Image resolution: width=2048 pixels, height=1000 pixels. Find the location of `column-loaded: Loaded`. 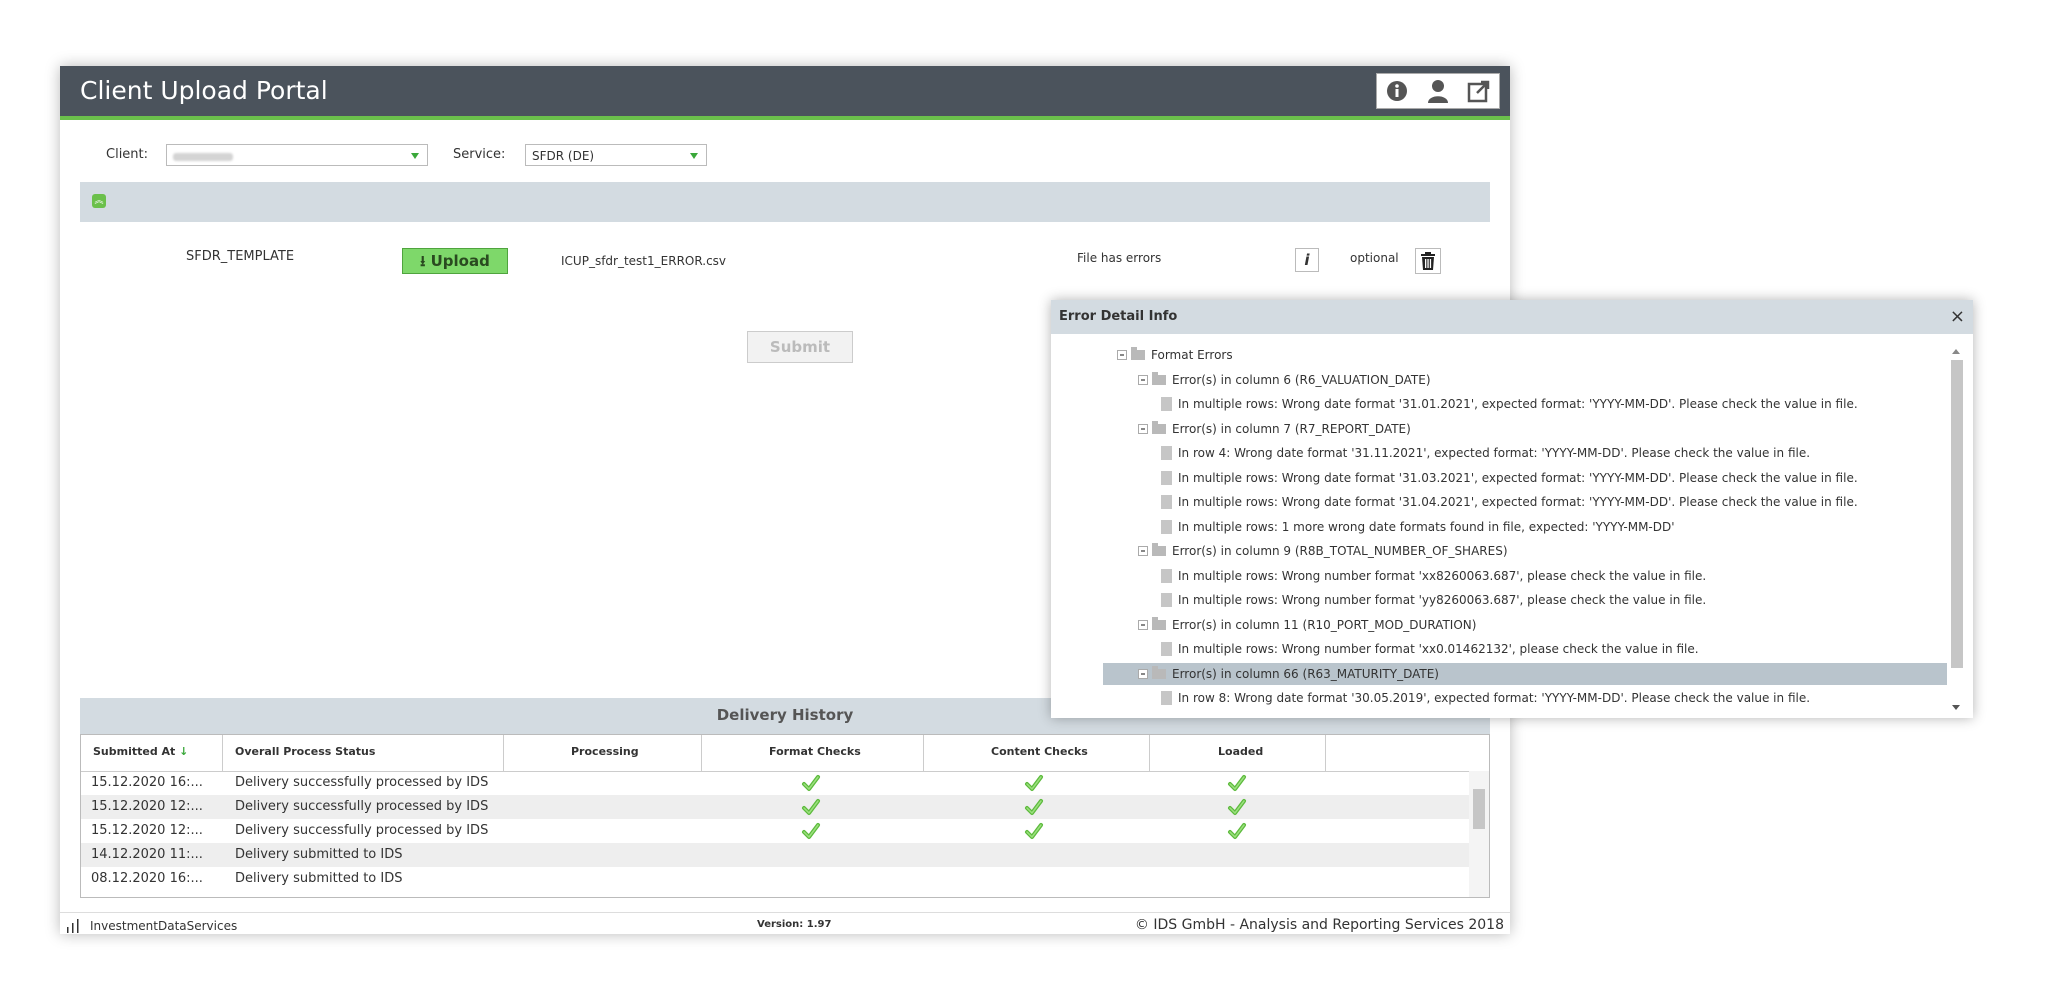

column-loaded: Loaded is located at coordinates (1240, 751).